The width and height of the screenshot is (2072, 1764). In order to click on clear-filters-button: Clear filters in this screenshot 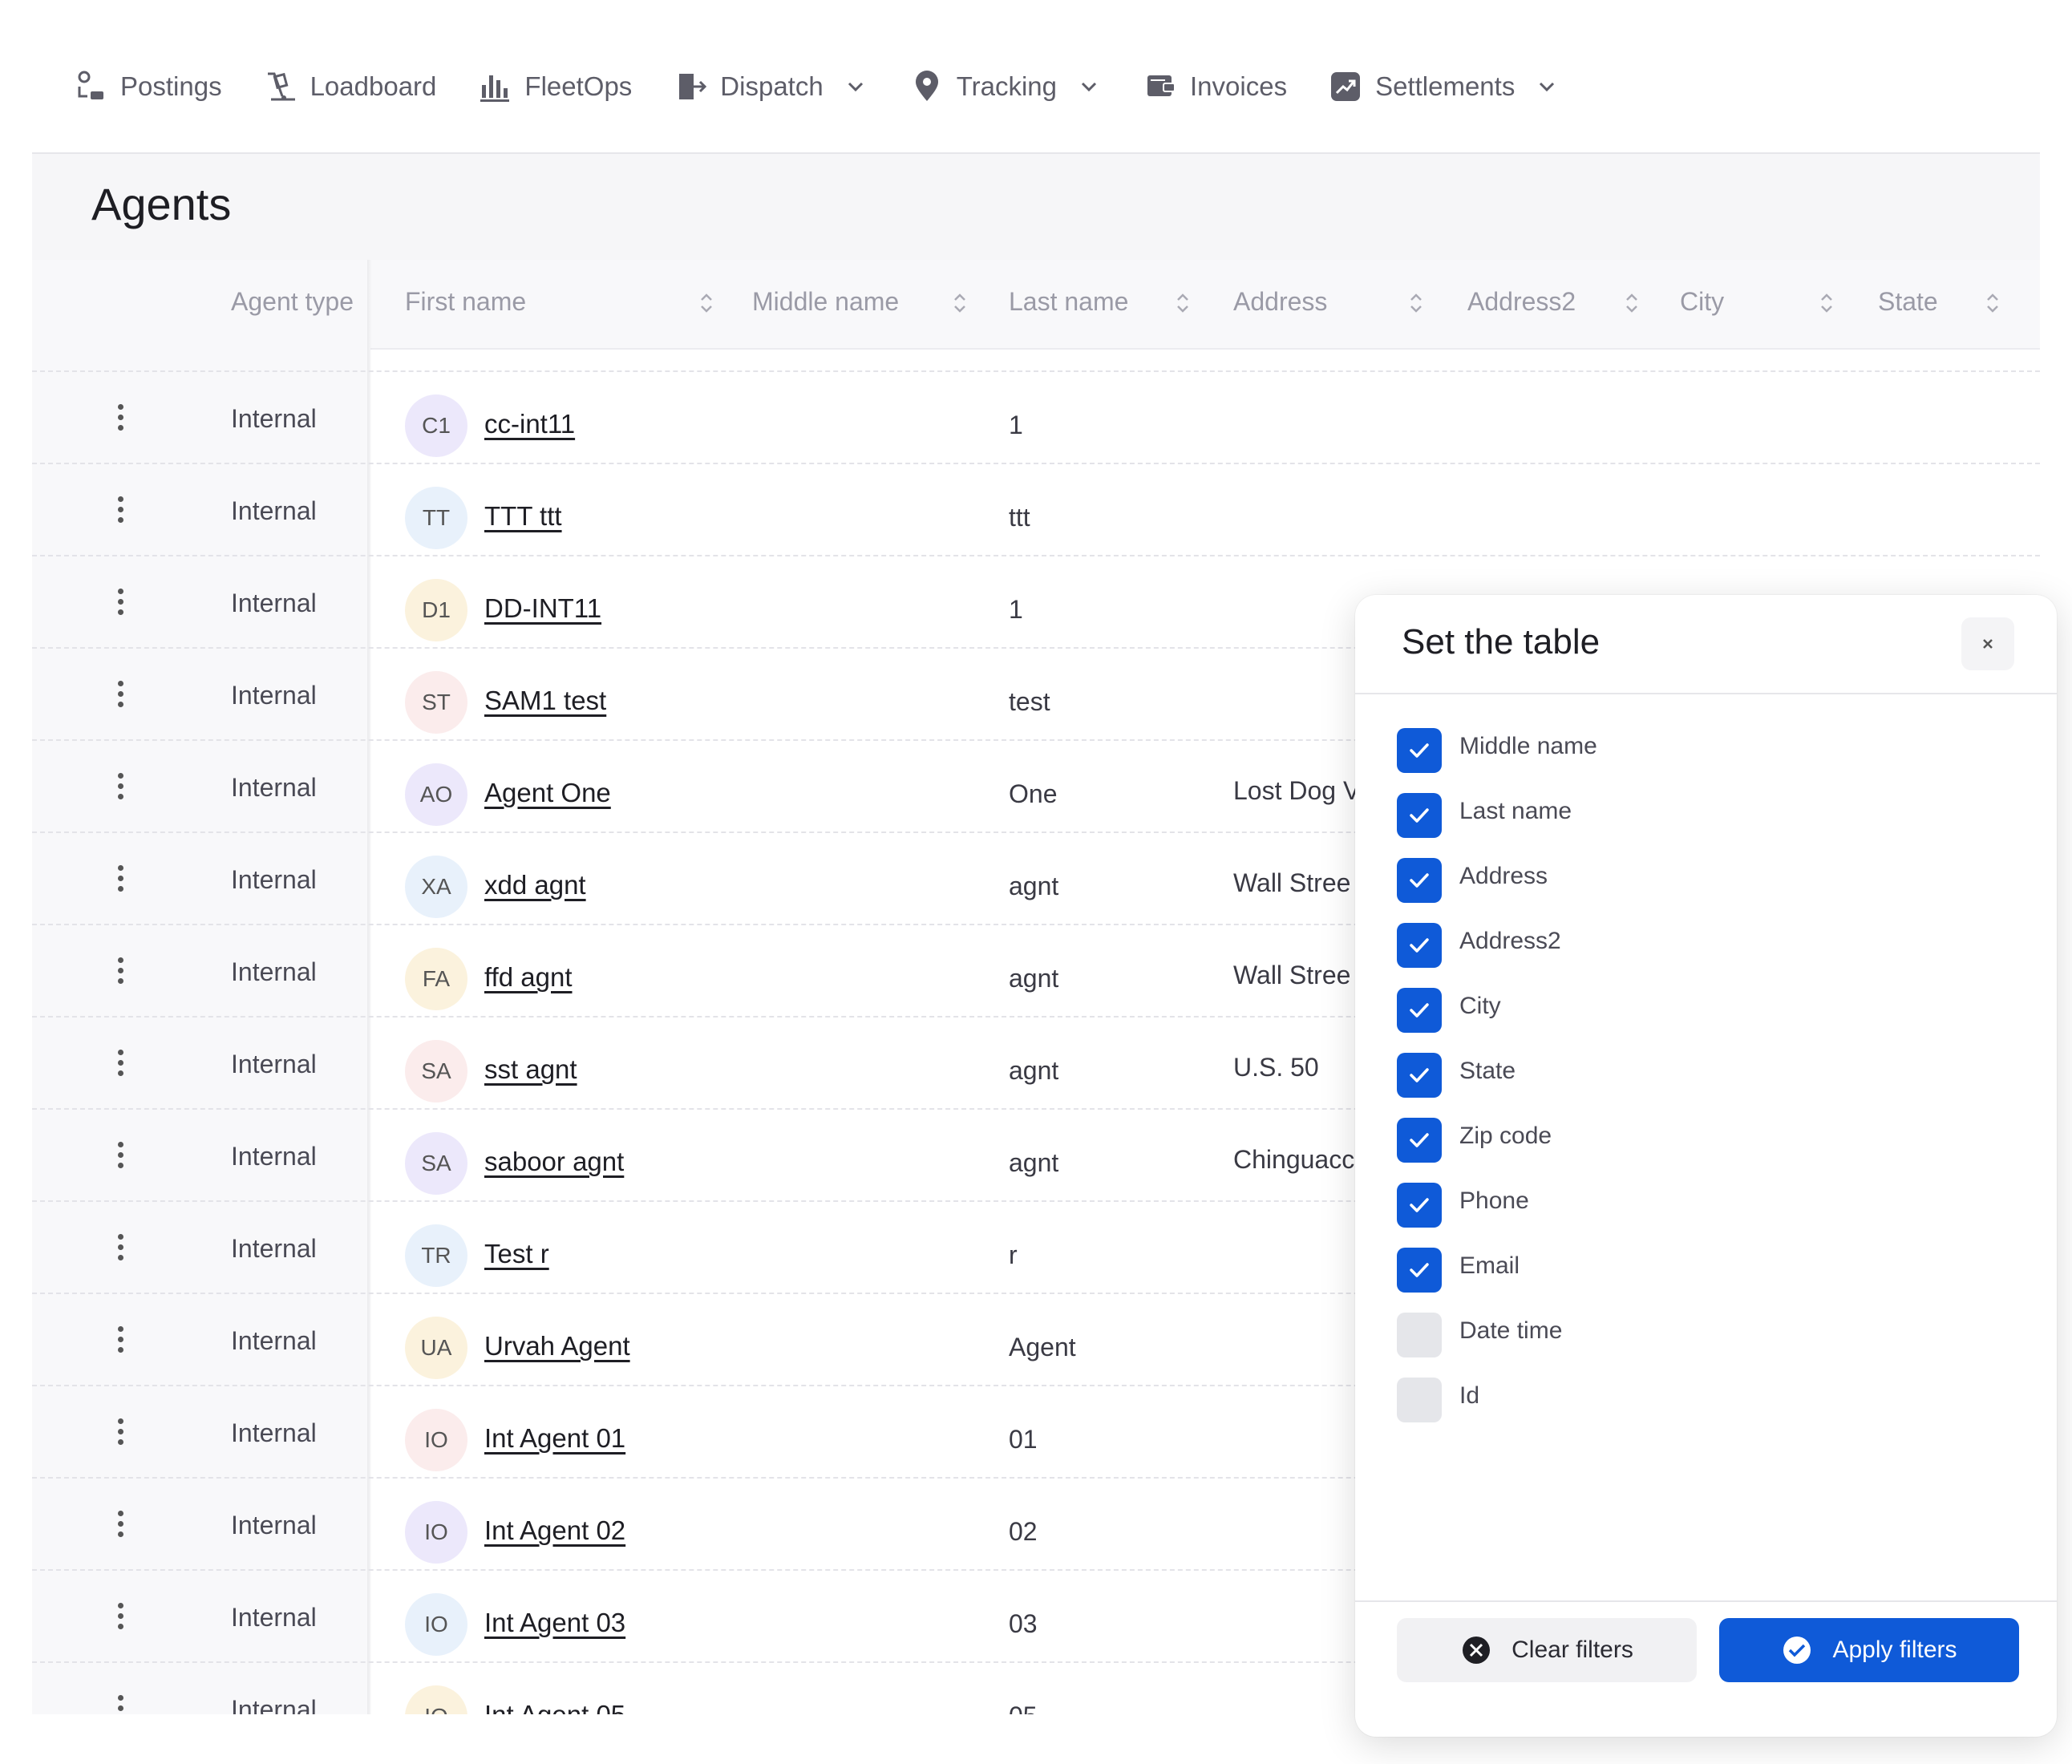, I will do `click(1547, 1650)`.